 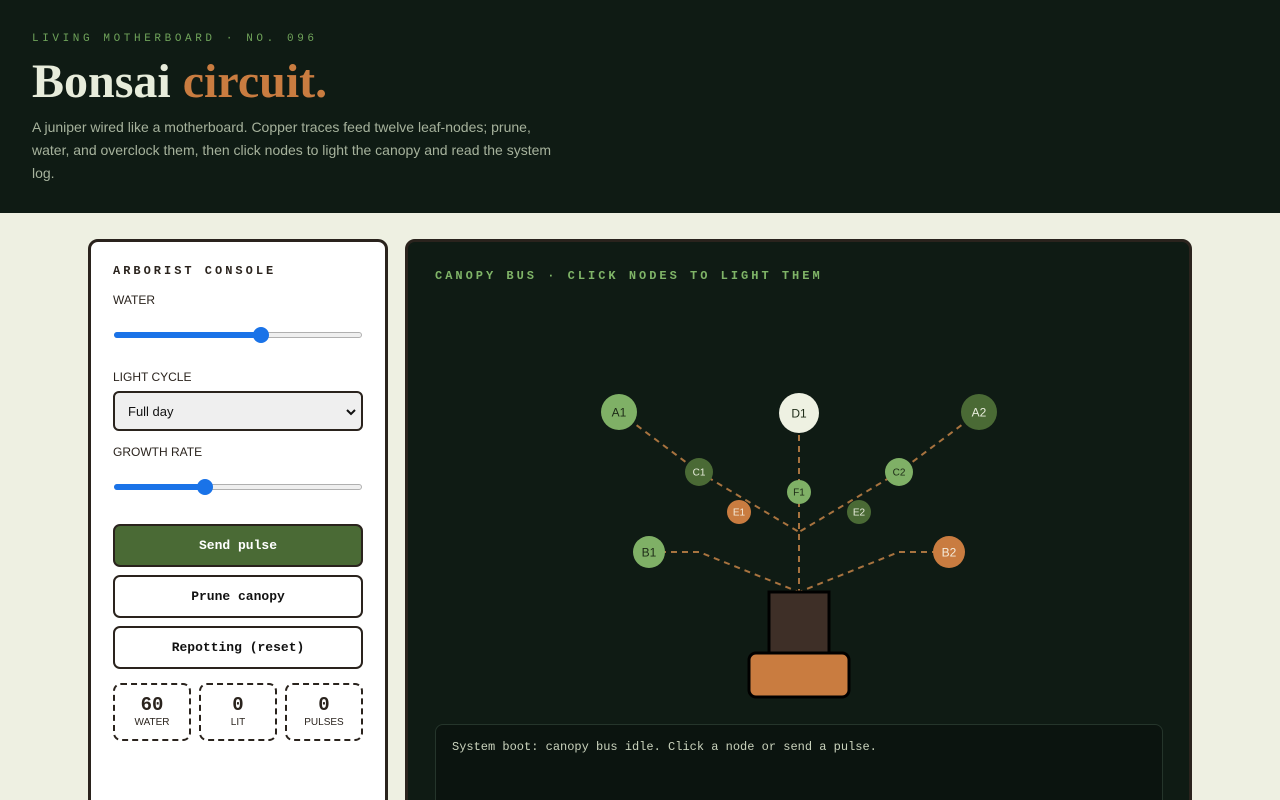 I want to click on canopy-node-e1: E1, so click(x=739, y=512).